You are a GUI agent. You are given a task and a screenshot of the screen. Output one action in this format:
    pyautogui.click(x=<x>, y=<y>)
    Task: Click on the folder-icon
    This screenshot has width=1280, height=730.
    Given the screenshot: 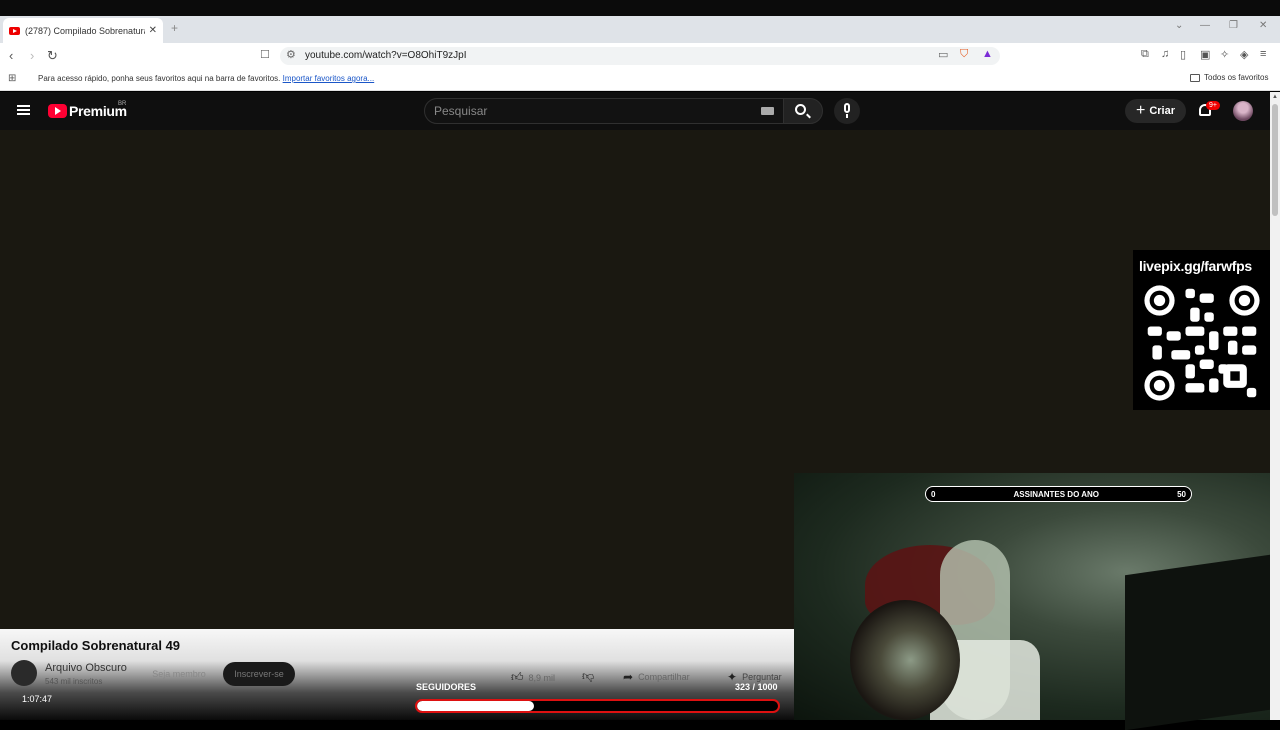 What is the action you would take?
    pyautogui.click(x=1195, y=77)
    